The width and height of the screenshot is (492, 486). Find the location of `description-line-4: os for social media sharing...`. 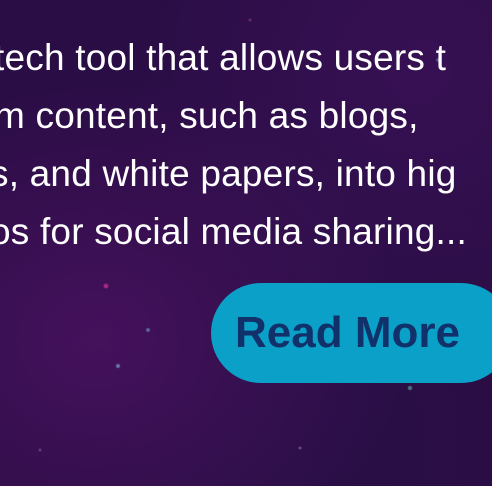

description-line-4: os for social media sharing... is located at coordinates (233, 231).